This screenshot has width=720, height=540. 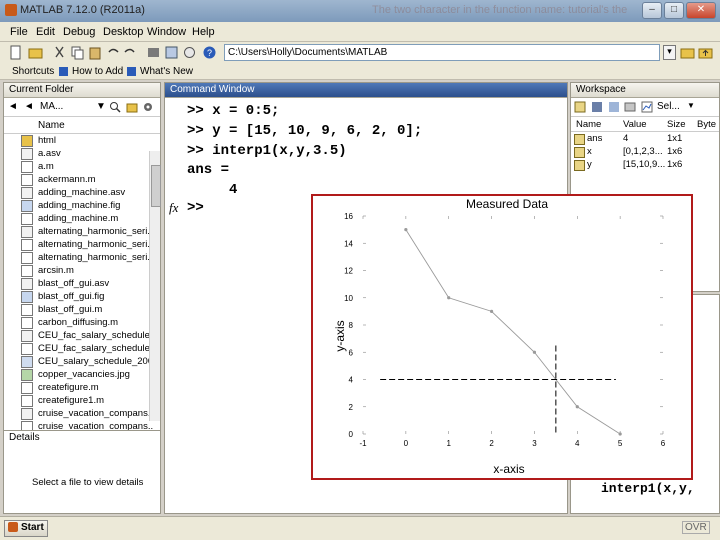 I want to click on jpg-file-icon, so click(x=27, y=375).